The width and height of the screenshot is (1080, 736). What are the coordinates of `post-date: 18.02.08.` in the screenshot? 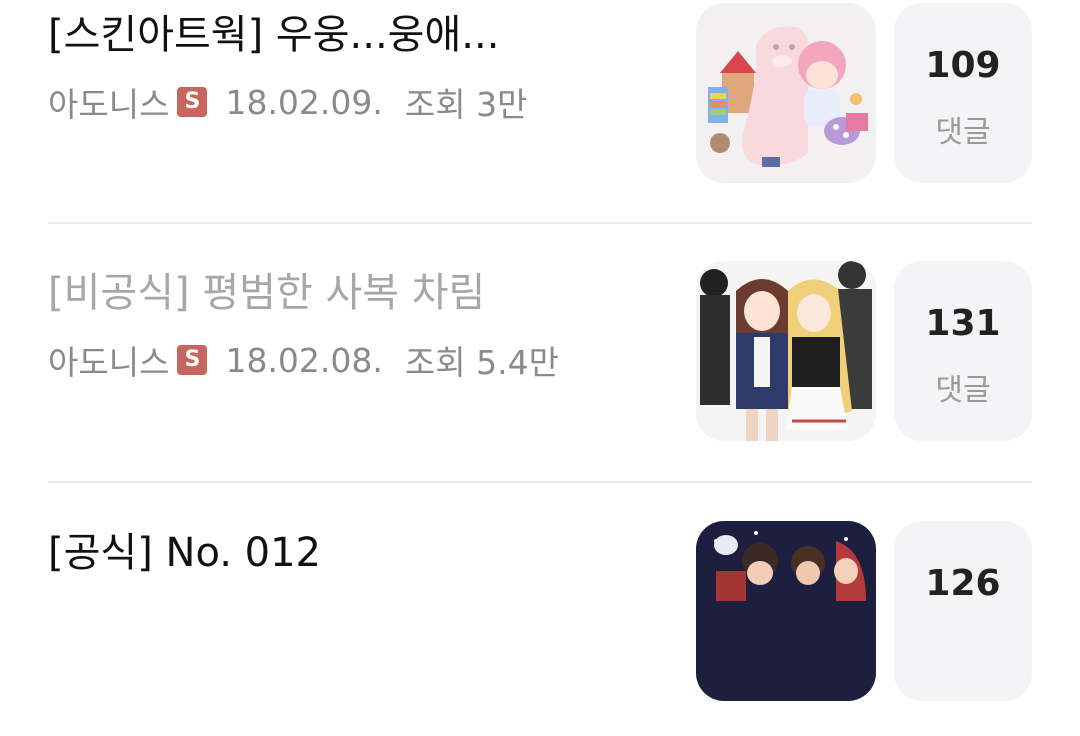 It's located at (304, 360).